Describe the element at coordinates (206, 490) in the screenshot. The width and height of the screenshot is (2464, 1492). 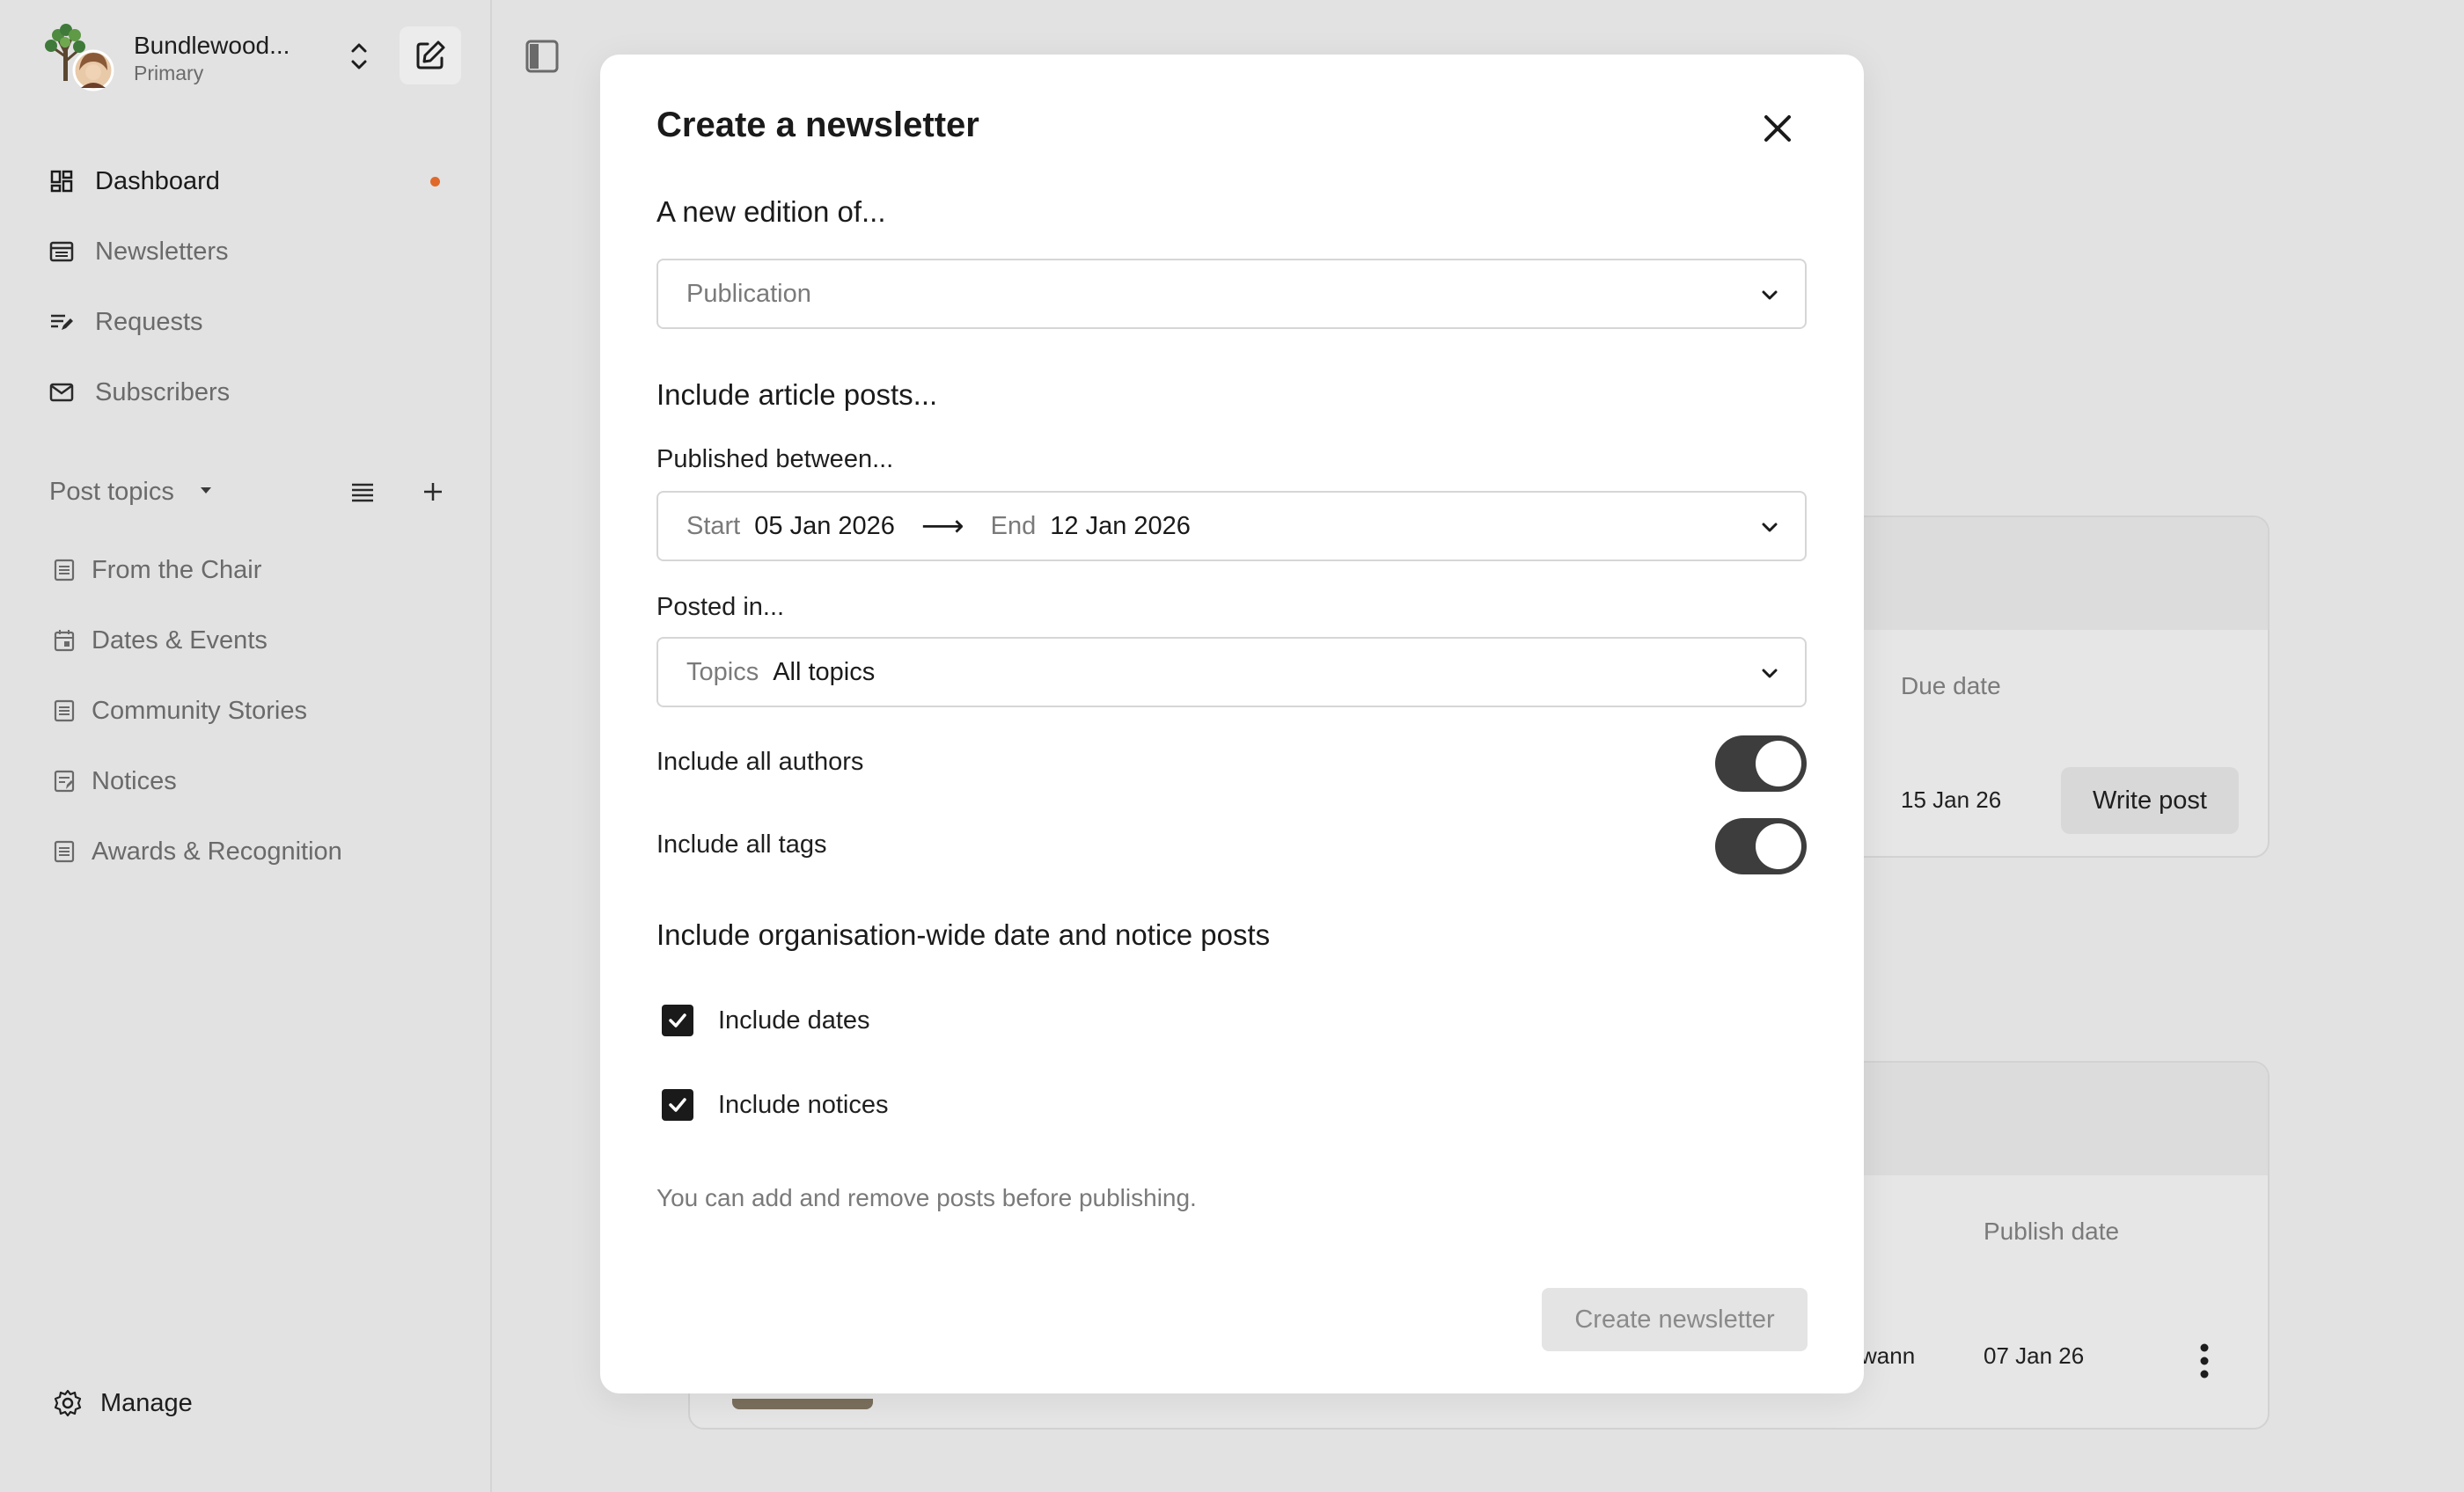
I see `caret-down-icon` at that location.